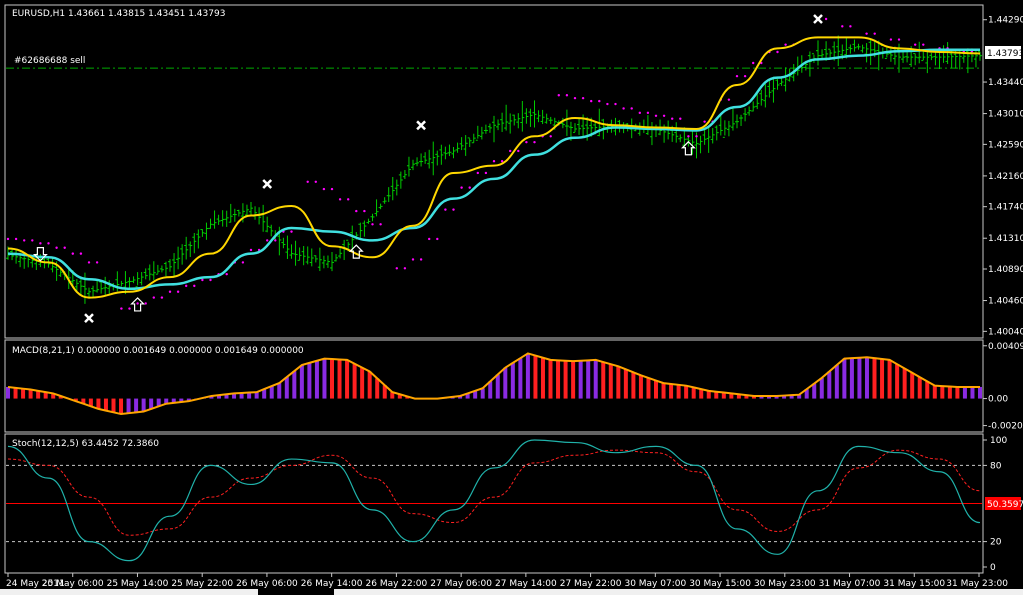  Describe the element at coordinates (1005, 21) in the screenshot. I see `price-y-tick-label: 1.44290` at that location.